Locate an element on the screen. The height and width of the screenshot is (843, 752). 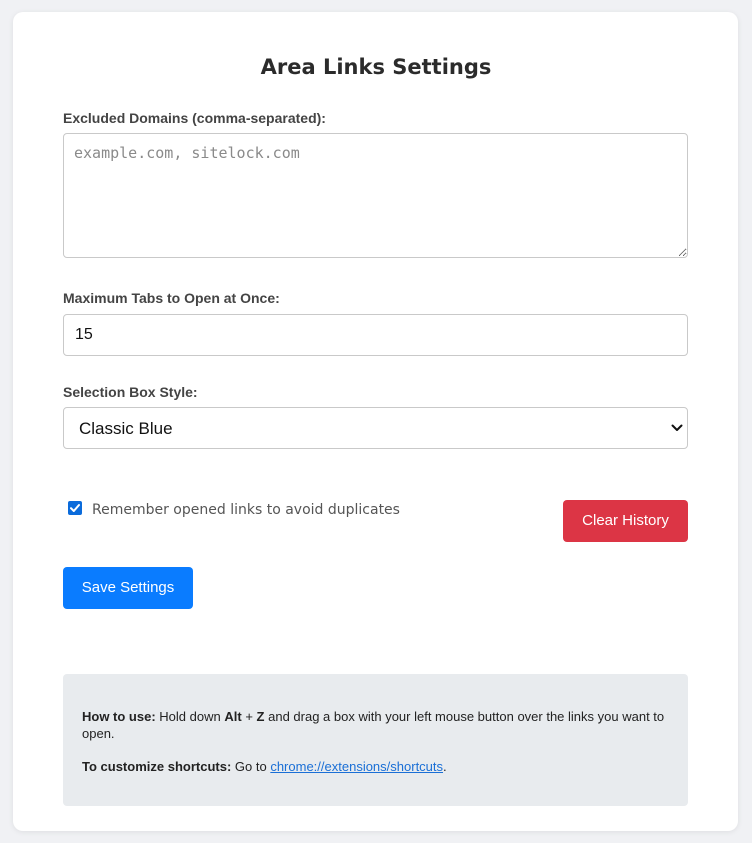
clear-history-button: Clear History is located at coordinates (625, 521).